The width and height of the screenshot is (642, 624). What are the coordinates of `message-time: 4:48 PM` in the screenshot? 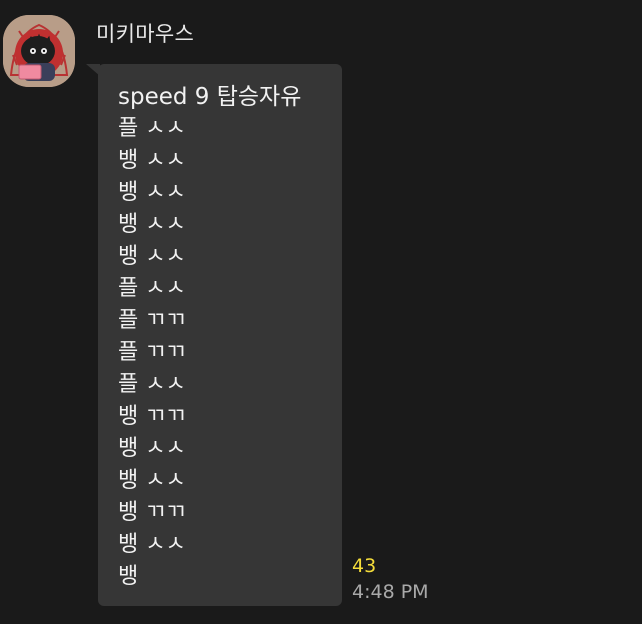 It's located at (390, 592).